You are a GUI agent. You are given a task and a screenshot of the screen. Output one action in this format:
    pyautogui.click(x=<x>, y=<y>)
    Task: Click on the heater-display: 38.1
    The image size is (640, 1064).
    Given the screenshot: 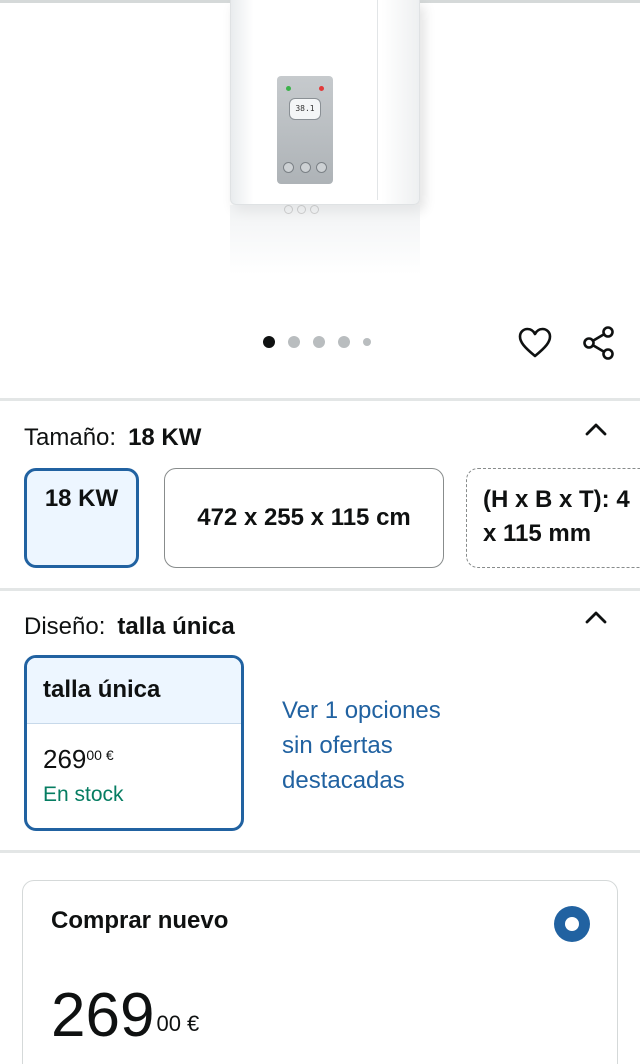 What is the action you would take?
    pyautogui.click(x=305, y=109)
    